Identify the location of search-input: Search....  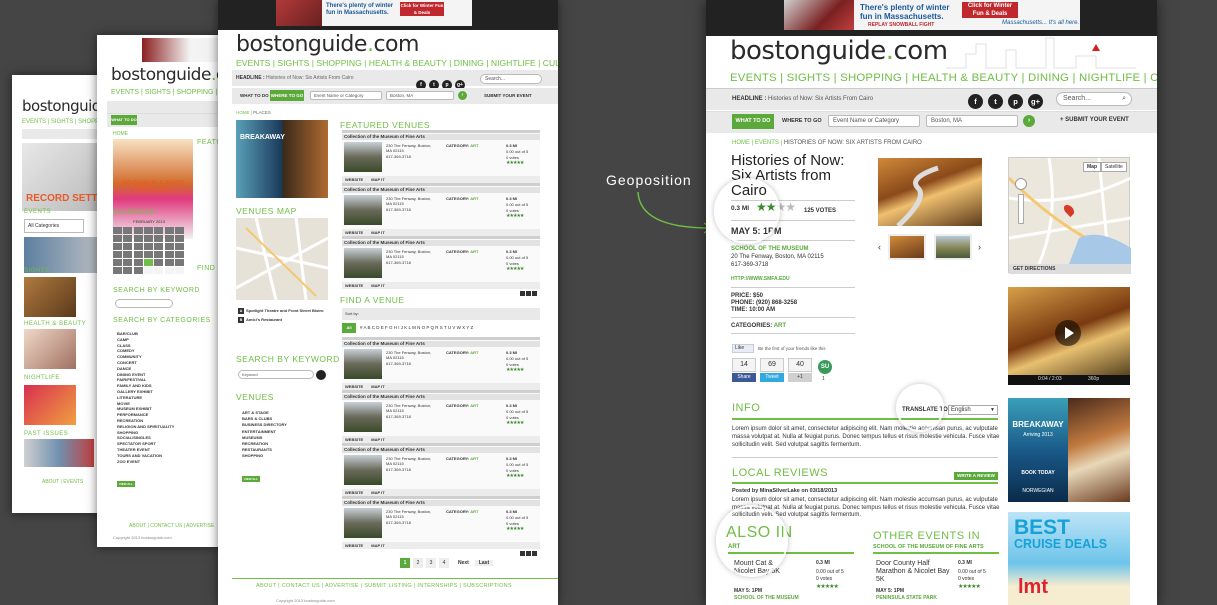
(511, 79).